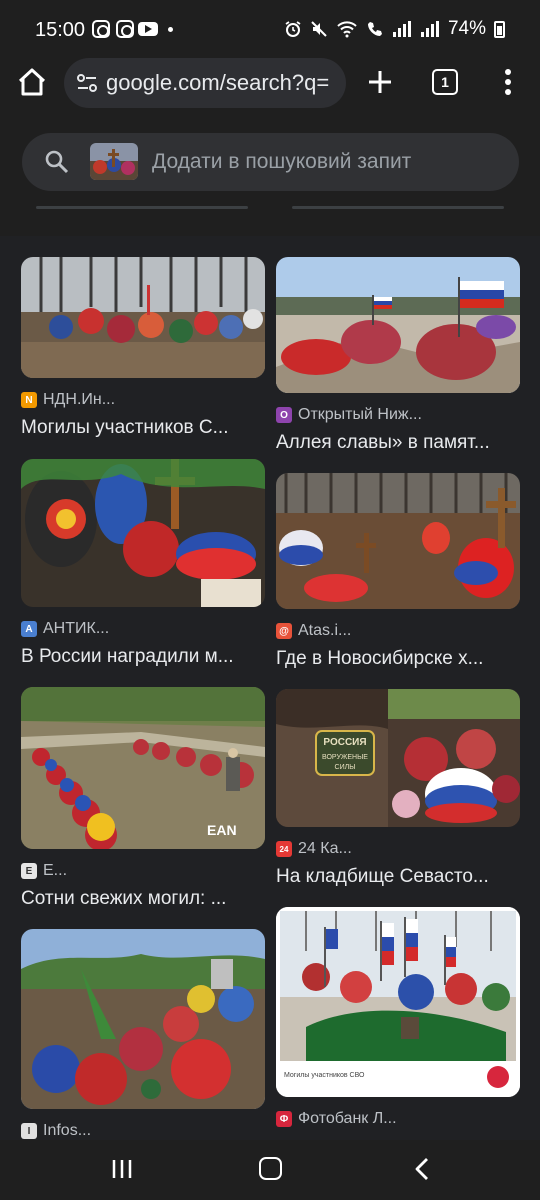 This screenshot has width=540, height=1200. I want to click on more-menu-icon, so click(508, 82).